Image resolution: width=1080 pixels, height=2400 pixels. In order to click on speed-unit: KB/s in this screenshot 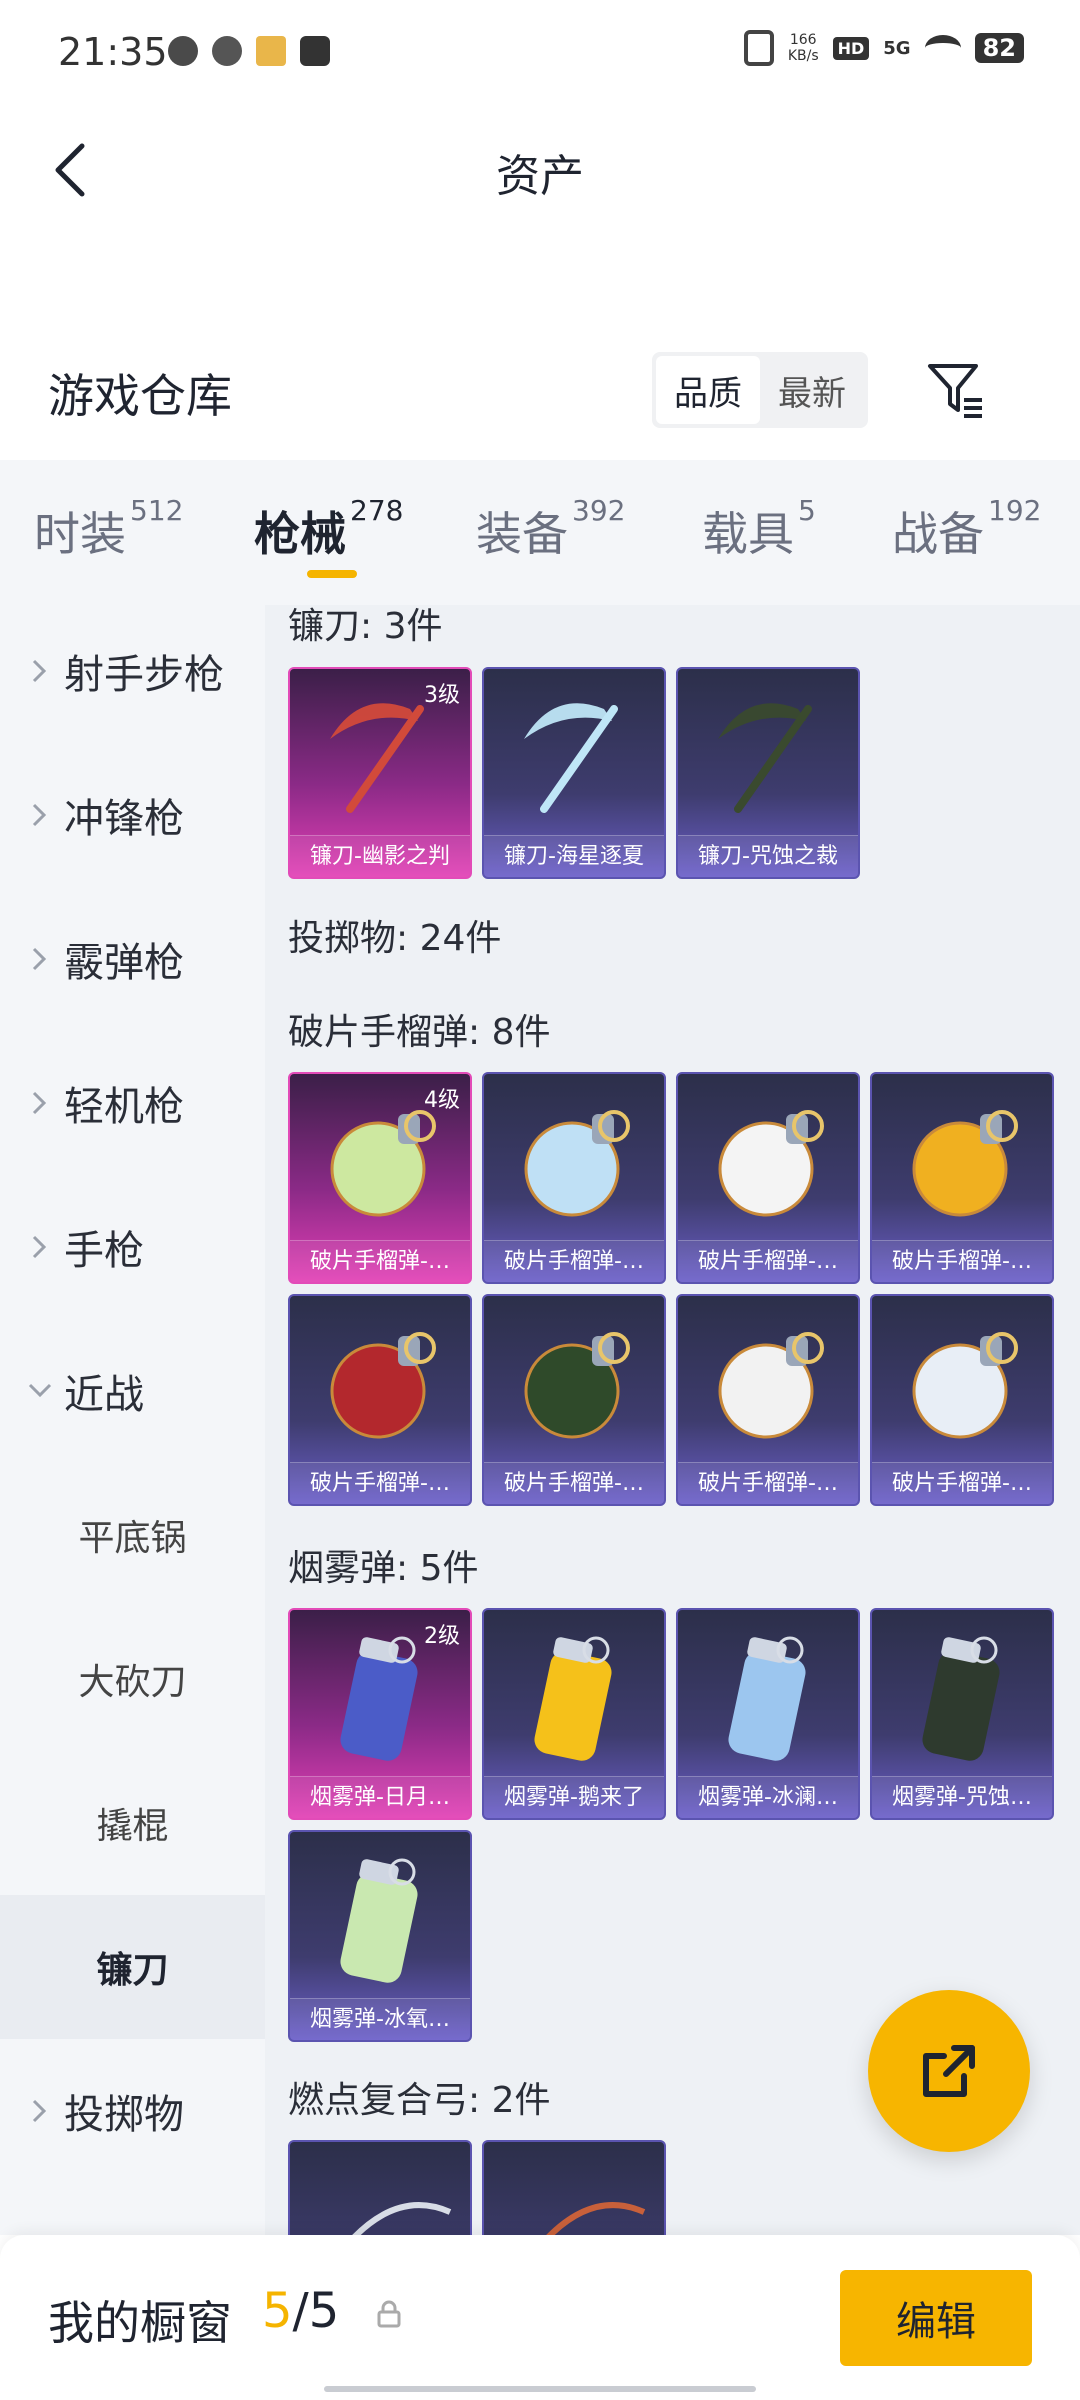, I will do `click(803, 56)`.